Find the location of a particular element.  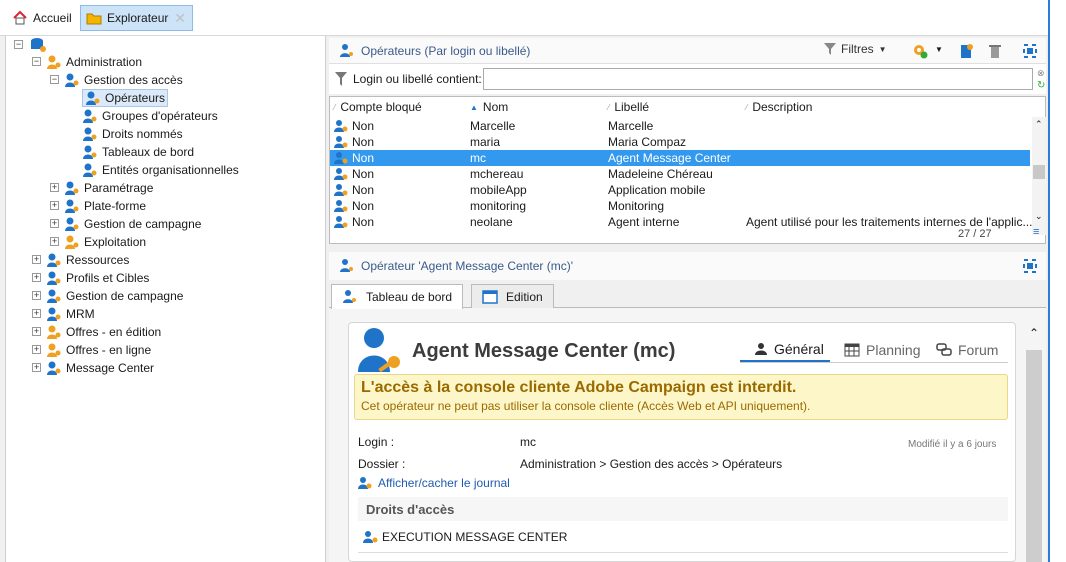

tree-node-label: Exploitation is located at coordinates (115, 242).